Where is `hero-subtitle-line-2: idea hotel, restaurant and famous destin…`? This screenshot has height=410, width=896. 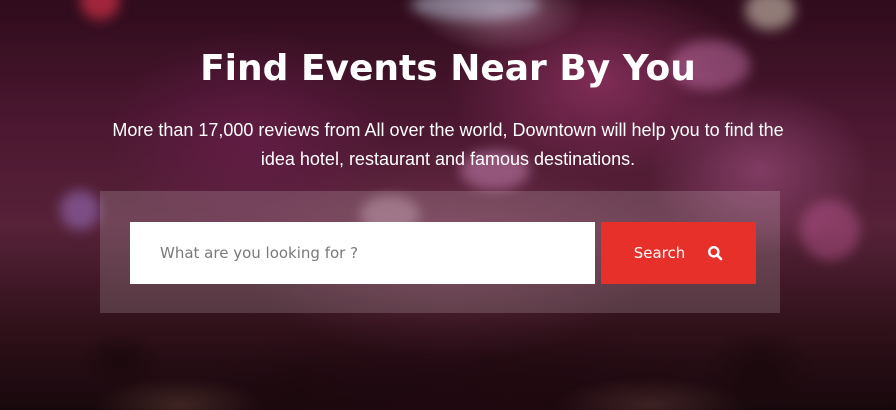 hero-subtitle-line-2: idea hotel, restaurant and famous destin… is located at coordinates (448, 159).